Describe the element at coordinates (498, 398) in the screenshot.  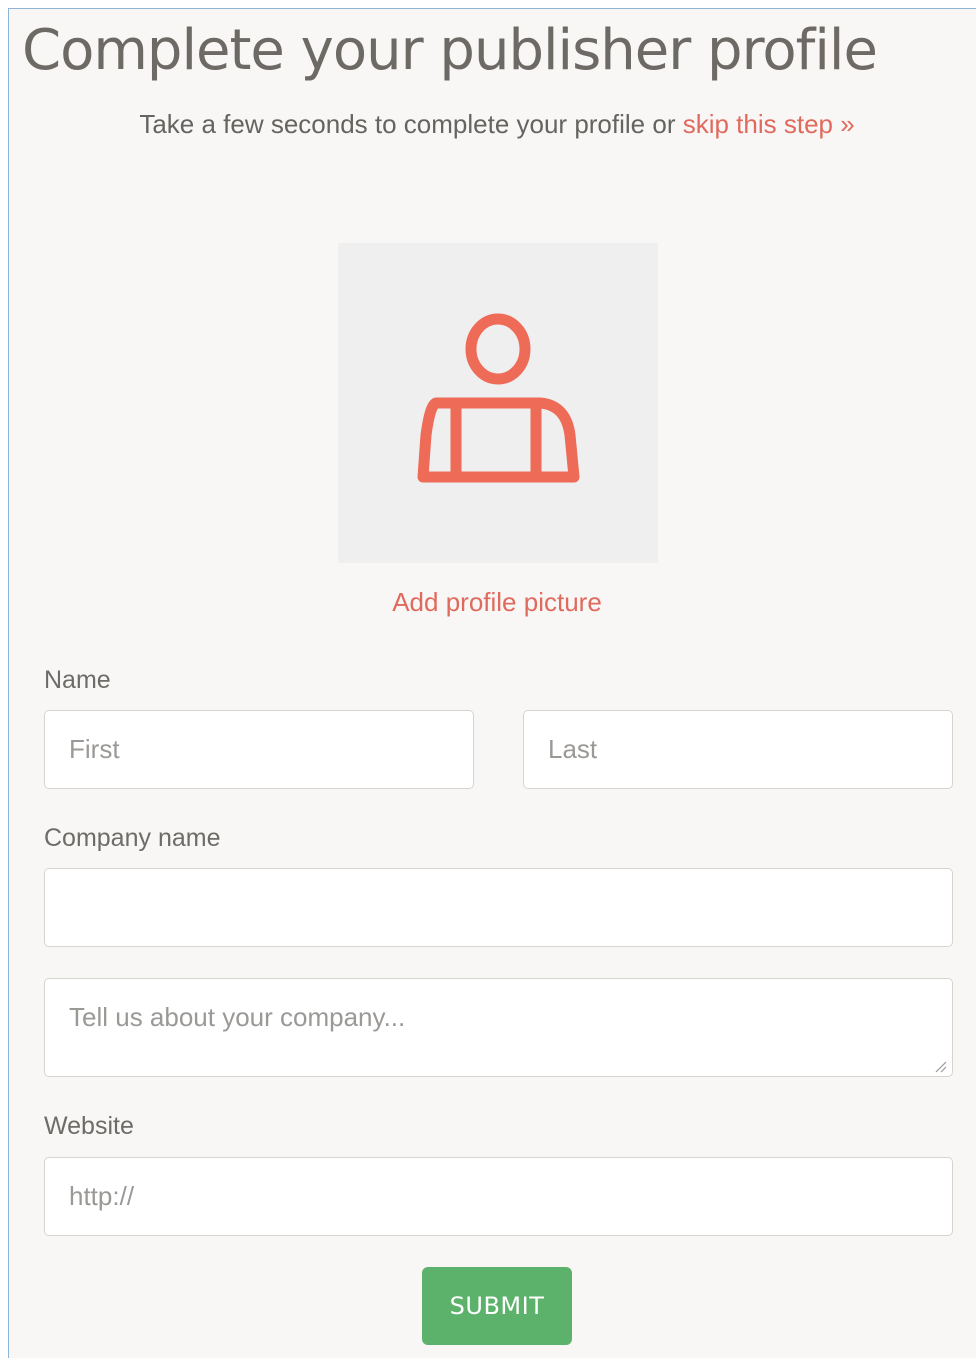
I see `user-silhouette-icon` at that location.